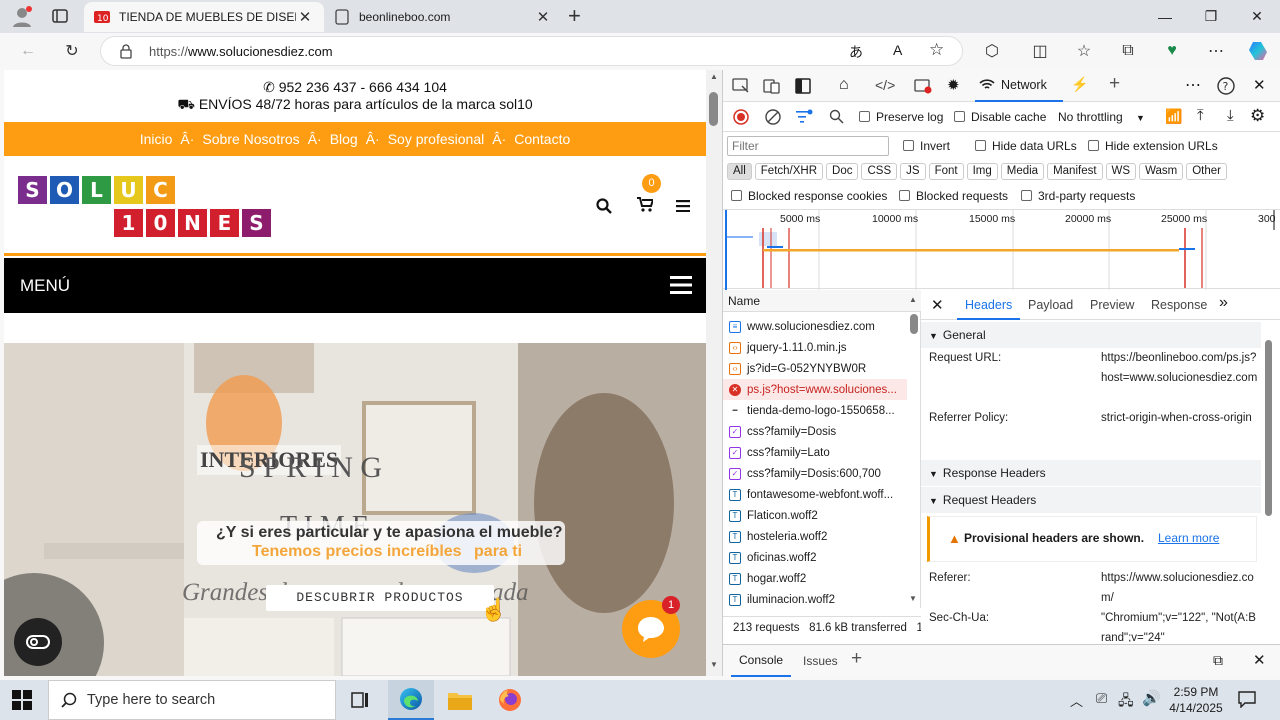 The image size is (1280, 720). What do you see at coordinates (901, 117) in the screenshot?
I see `preserve-log-checkbox: Preserve log` at bounding box center [901, 117].